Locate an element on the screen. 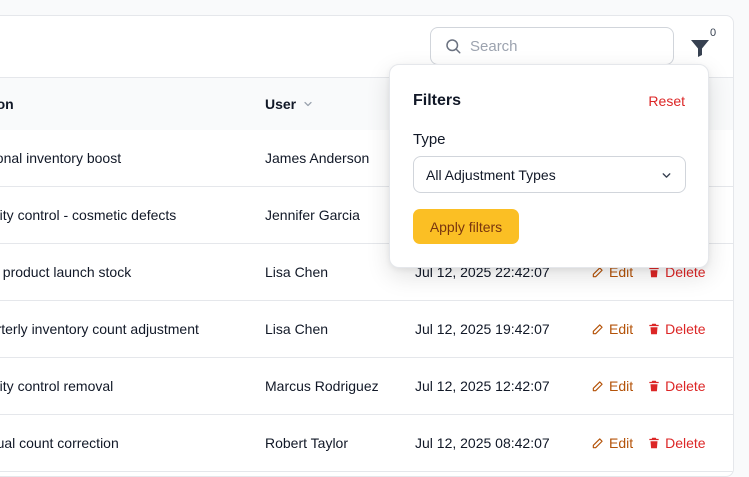 The image size is (749, 477). reason-text: nnual count correction is located at coordinates (59, 443).